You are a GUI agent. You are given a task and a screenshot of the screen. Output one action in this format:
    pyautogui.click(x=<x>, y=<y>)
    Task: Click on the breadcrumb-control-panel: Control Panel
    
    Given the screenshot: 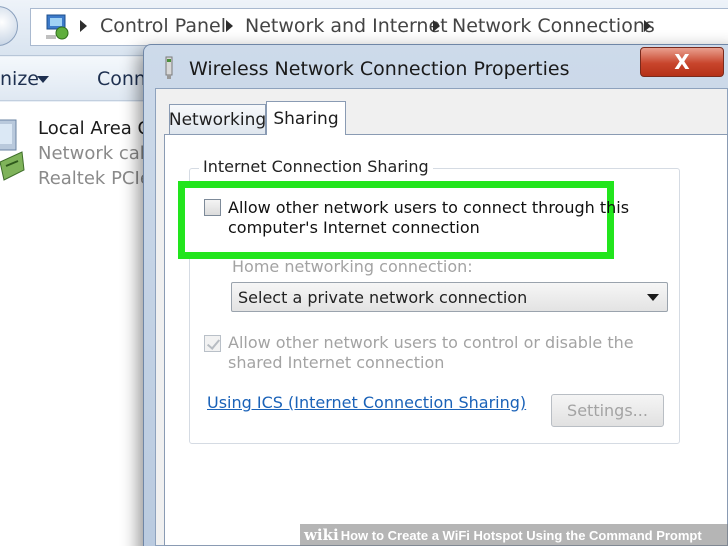 What is the action you would take?
    pyautogui.click(x=163, y=26)
    